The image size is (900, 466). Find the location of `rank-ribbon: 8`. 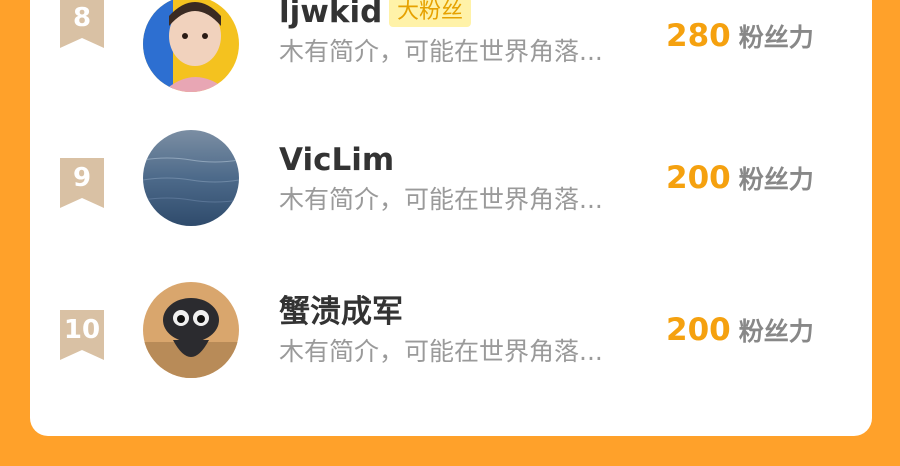

rank-ribbon: 8 is located at coordinates (82, 24).